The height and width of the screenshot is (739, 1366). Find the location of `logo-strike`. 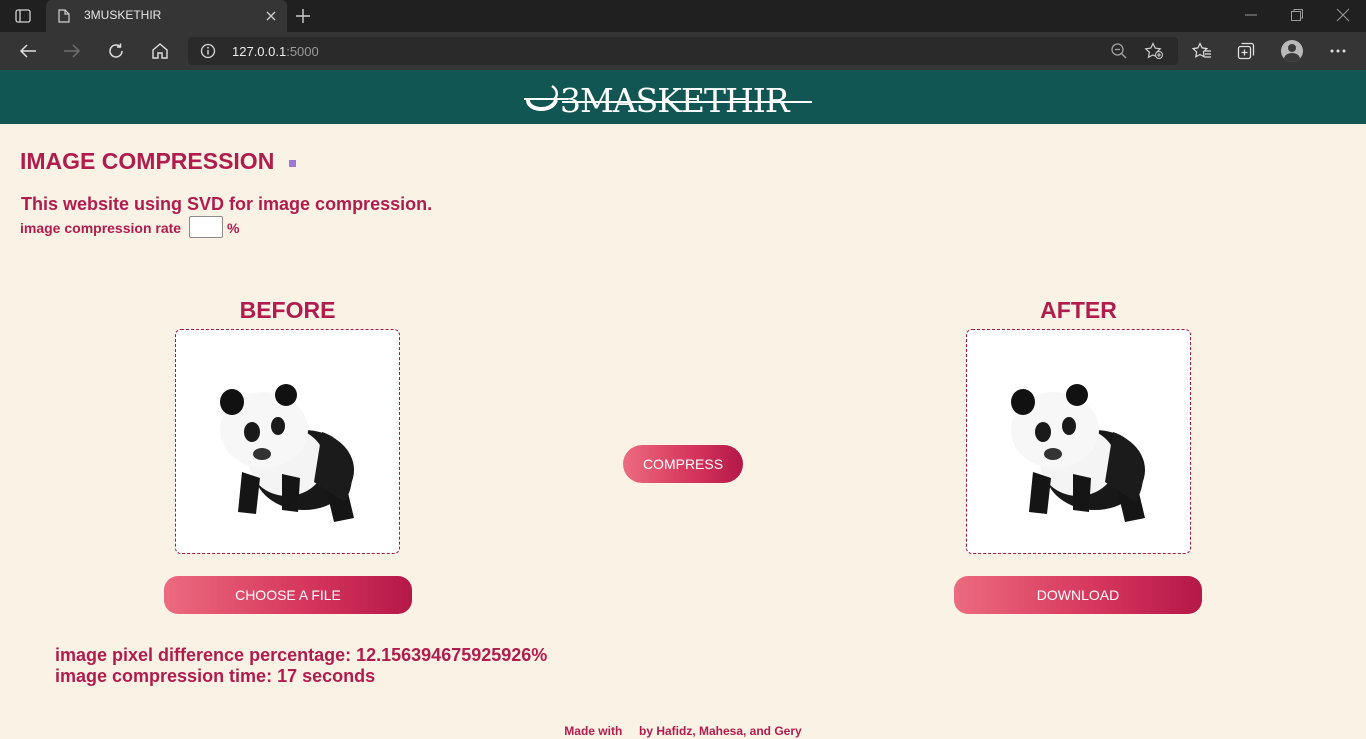

logo-strike is located at coordinates (687, 102).